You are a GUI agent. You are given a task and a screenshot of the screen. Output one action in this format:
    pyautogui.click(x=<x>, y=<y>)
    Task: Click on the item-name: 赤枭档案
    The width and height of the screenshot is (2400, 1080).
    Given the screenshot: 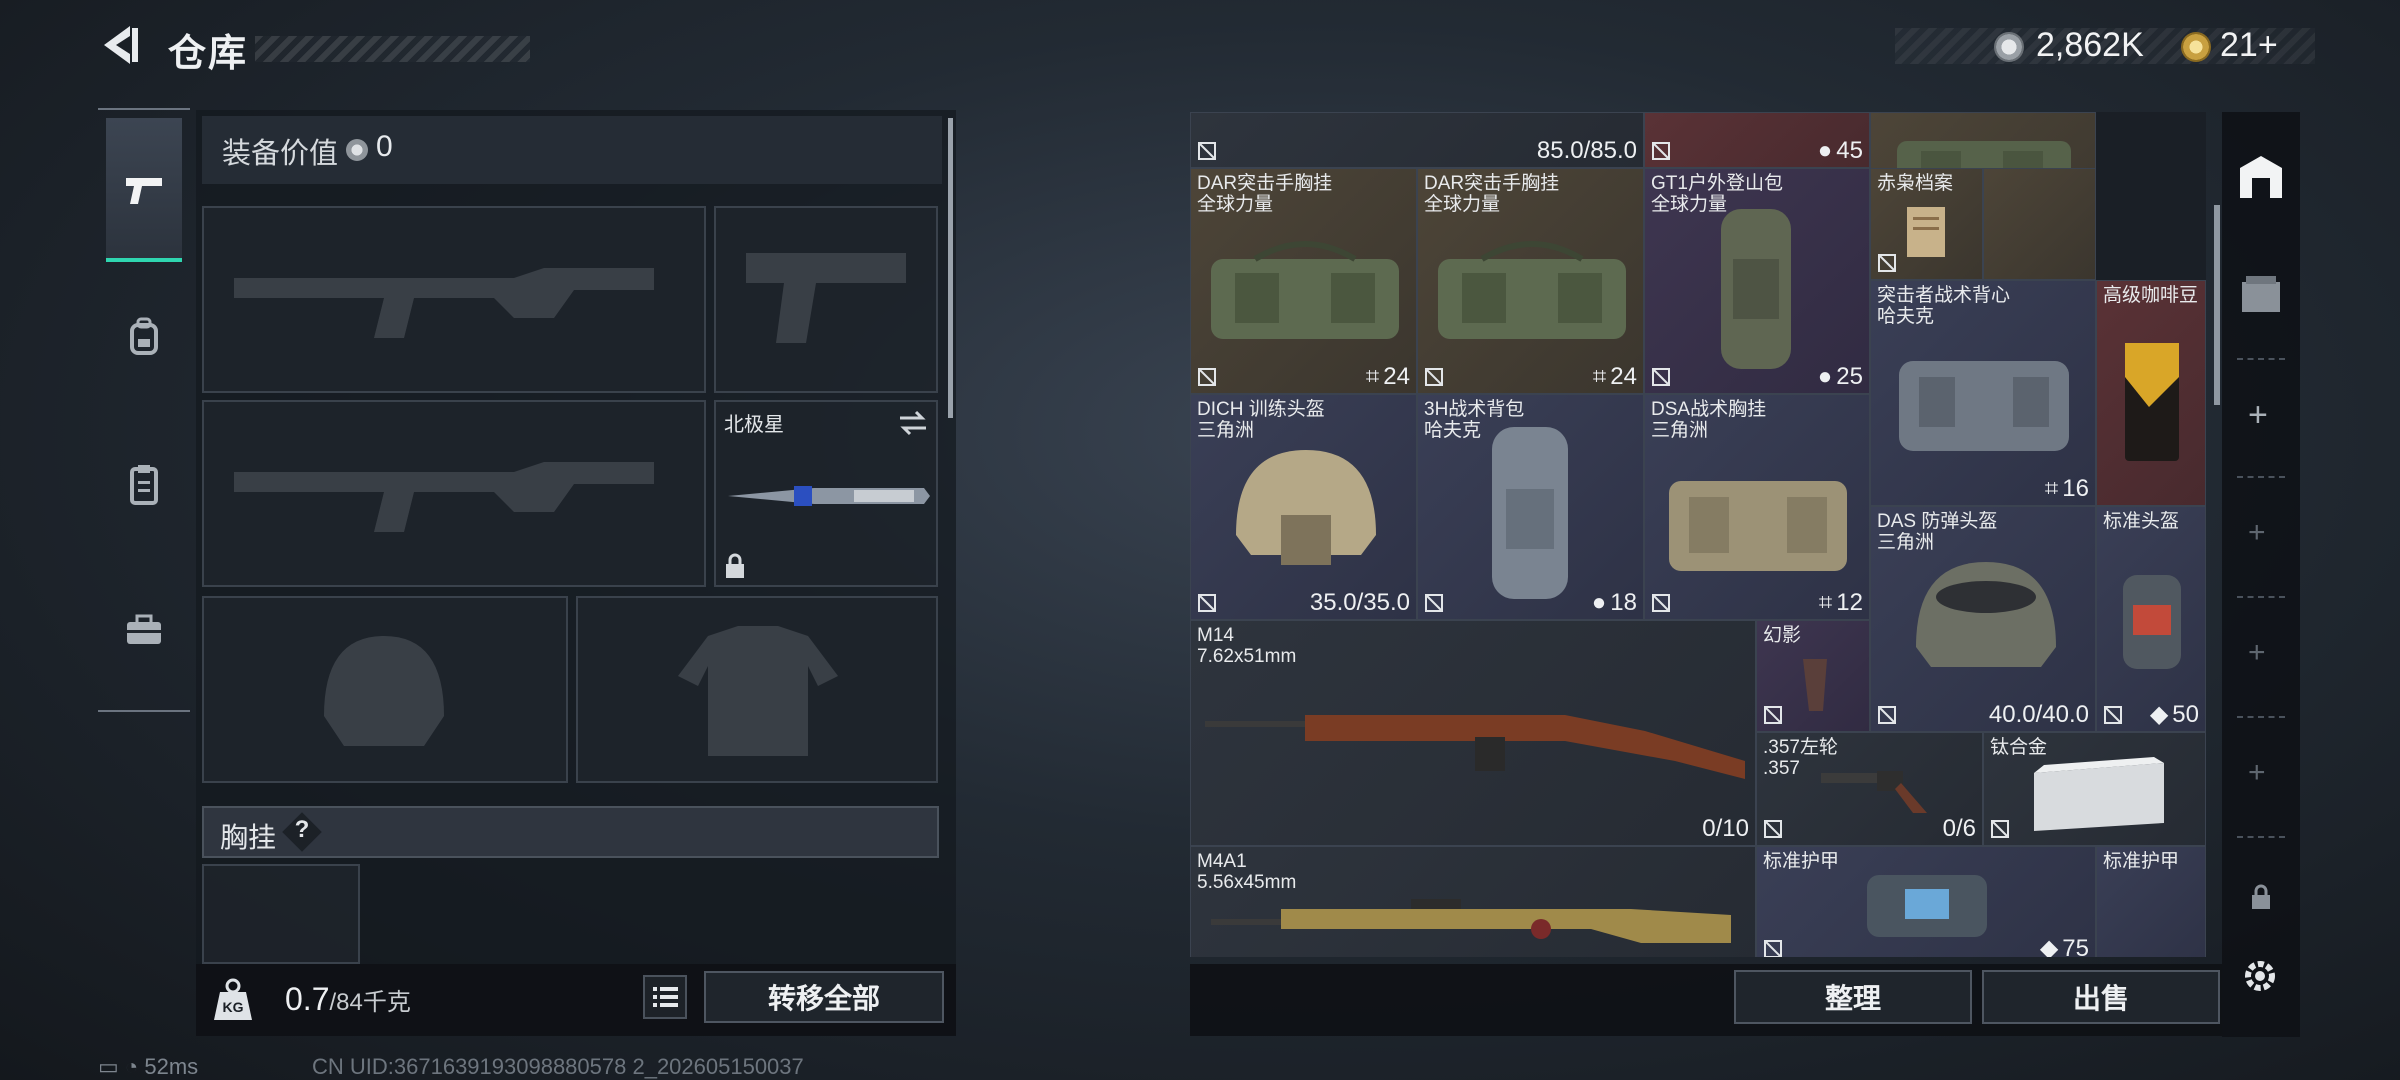 What is the action you would take?
    pyautogui.click(x=1915, y=183)
    